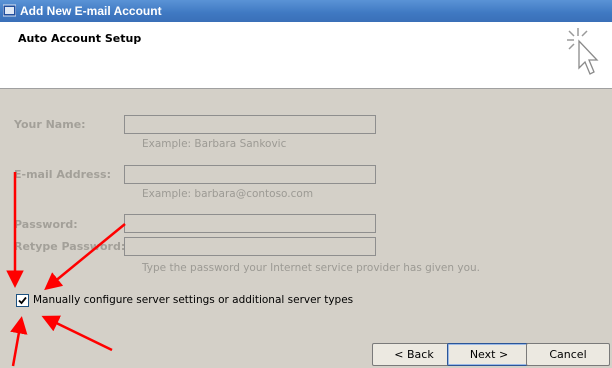 Image resolution: width=612 pixels, height=368 pixels. What do you see at coordinates (214, 144) in the screenshot?
I see `your-name-hint: Example: Barbara Sankovic` at bounding box center [214, 144].